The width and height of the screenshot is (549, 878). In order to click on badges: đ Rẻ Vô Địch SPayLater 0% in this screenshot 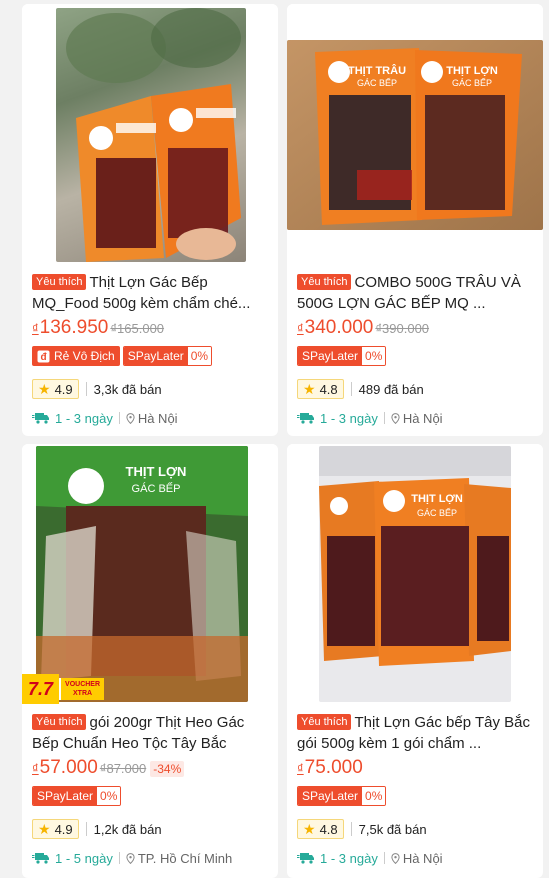, I will do `click(122, 357)`.